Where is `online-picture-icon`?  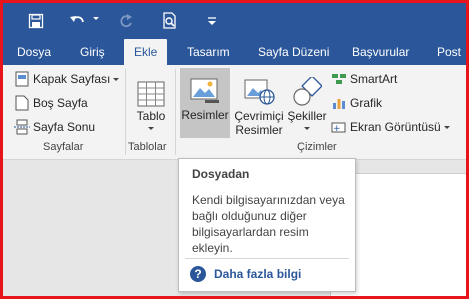
online-picture-icon is located at coordinates (259, 88).